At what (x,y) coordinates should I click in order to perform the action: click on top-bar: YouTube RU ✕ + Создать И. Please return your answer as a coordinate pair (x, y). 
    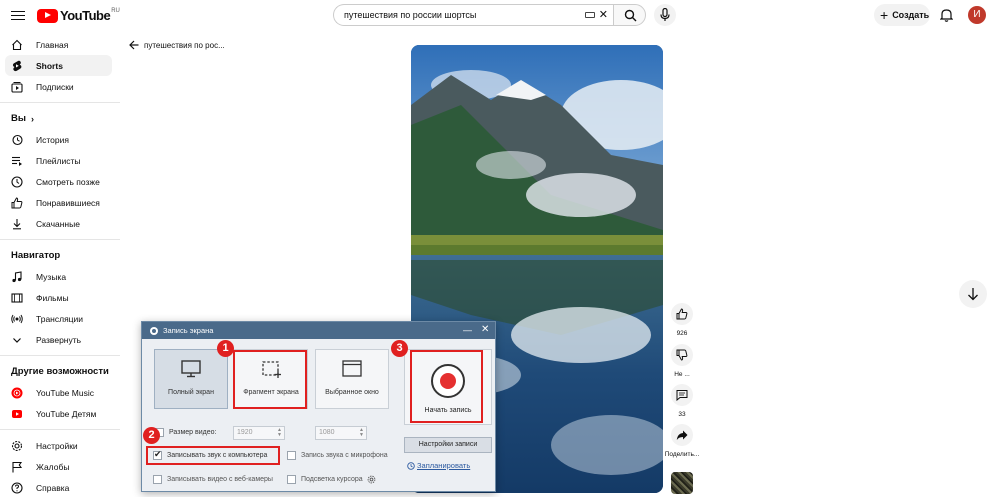
    Looking at the image, I should click on (500, 15).